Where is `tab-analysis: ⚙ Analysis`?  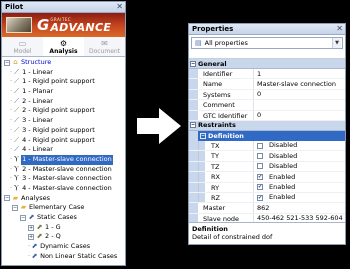
tab-analysis: ⚙ Analysis is located at coordinates (63, 46).